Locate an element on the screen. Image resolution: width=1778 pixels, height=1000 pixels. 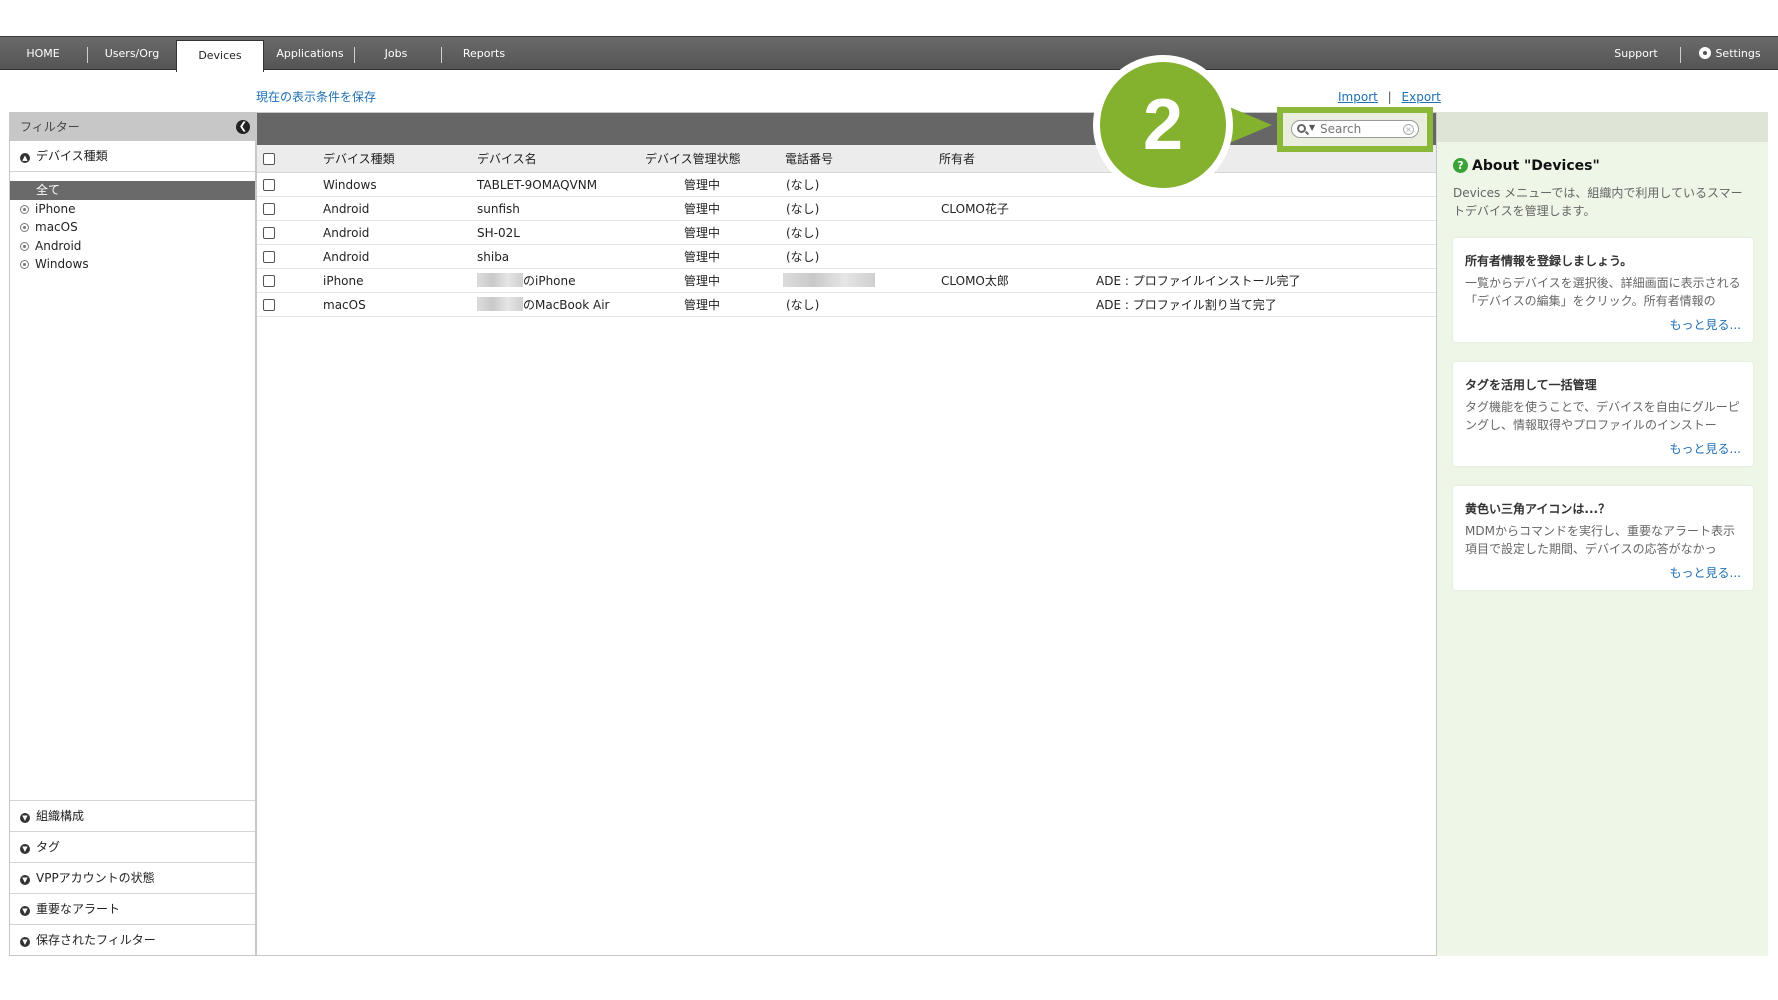
section-org: ▼ 組織構成 is located at coordinates (132, 815).